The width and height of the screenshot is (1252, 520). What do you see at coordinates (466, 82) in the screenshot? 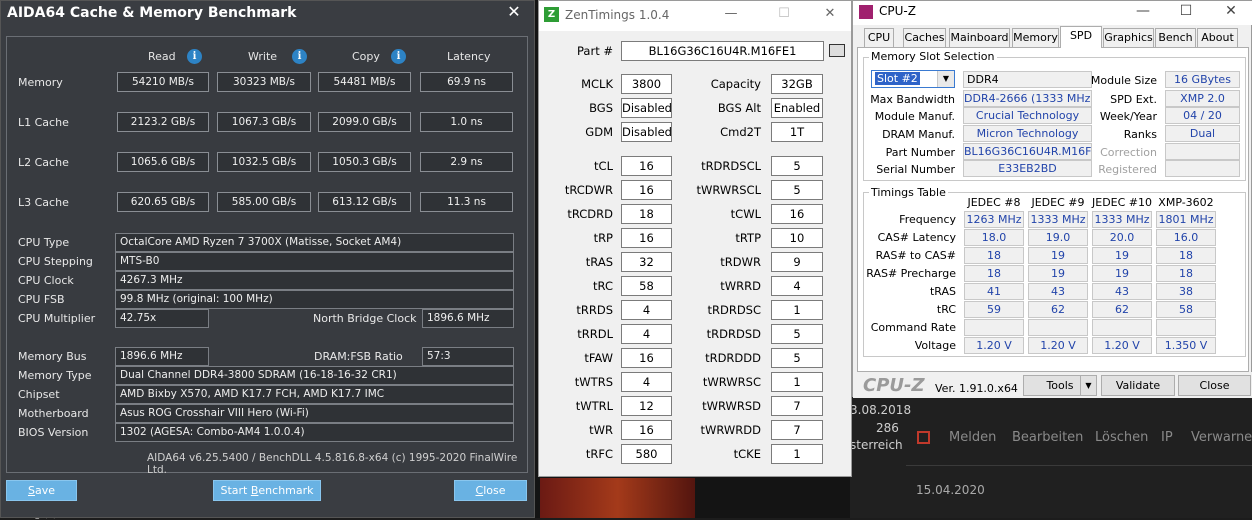
I see `memory-latency-value: 69.9 ns` at bounding box center [466, 82].